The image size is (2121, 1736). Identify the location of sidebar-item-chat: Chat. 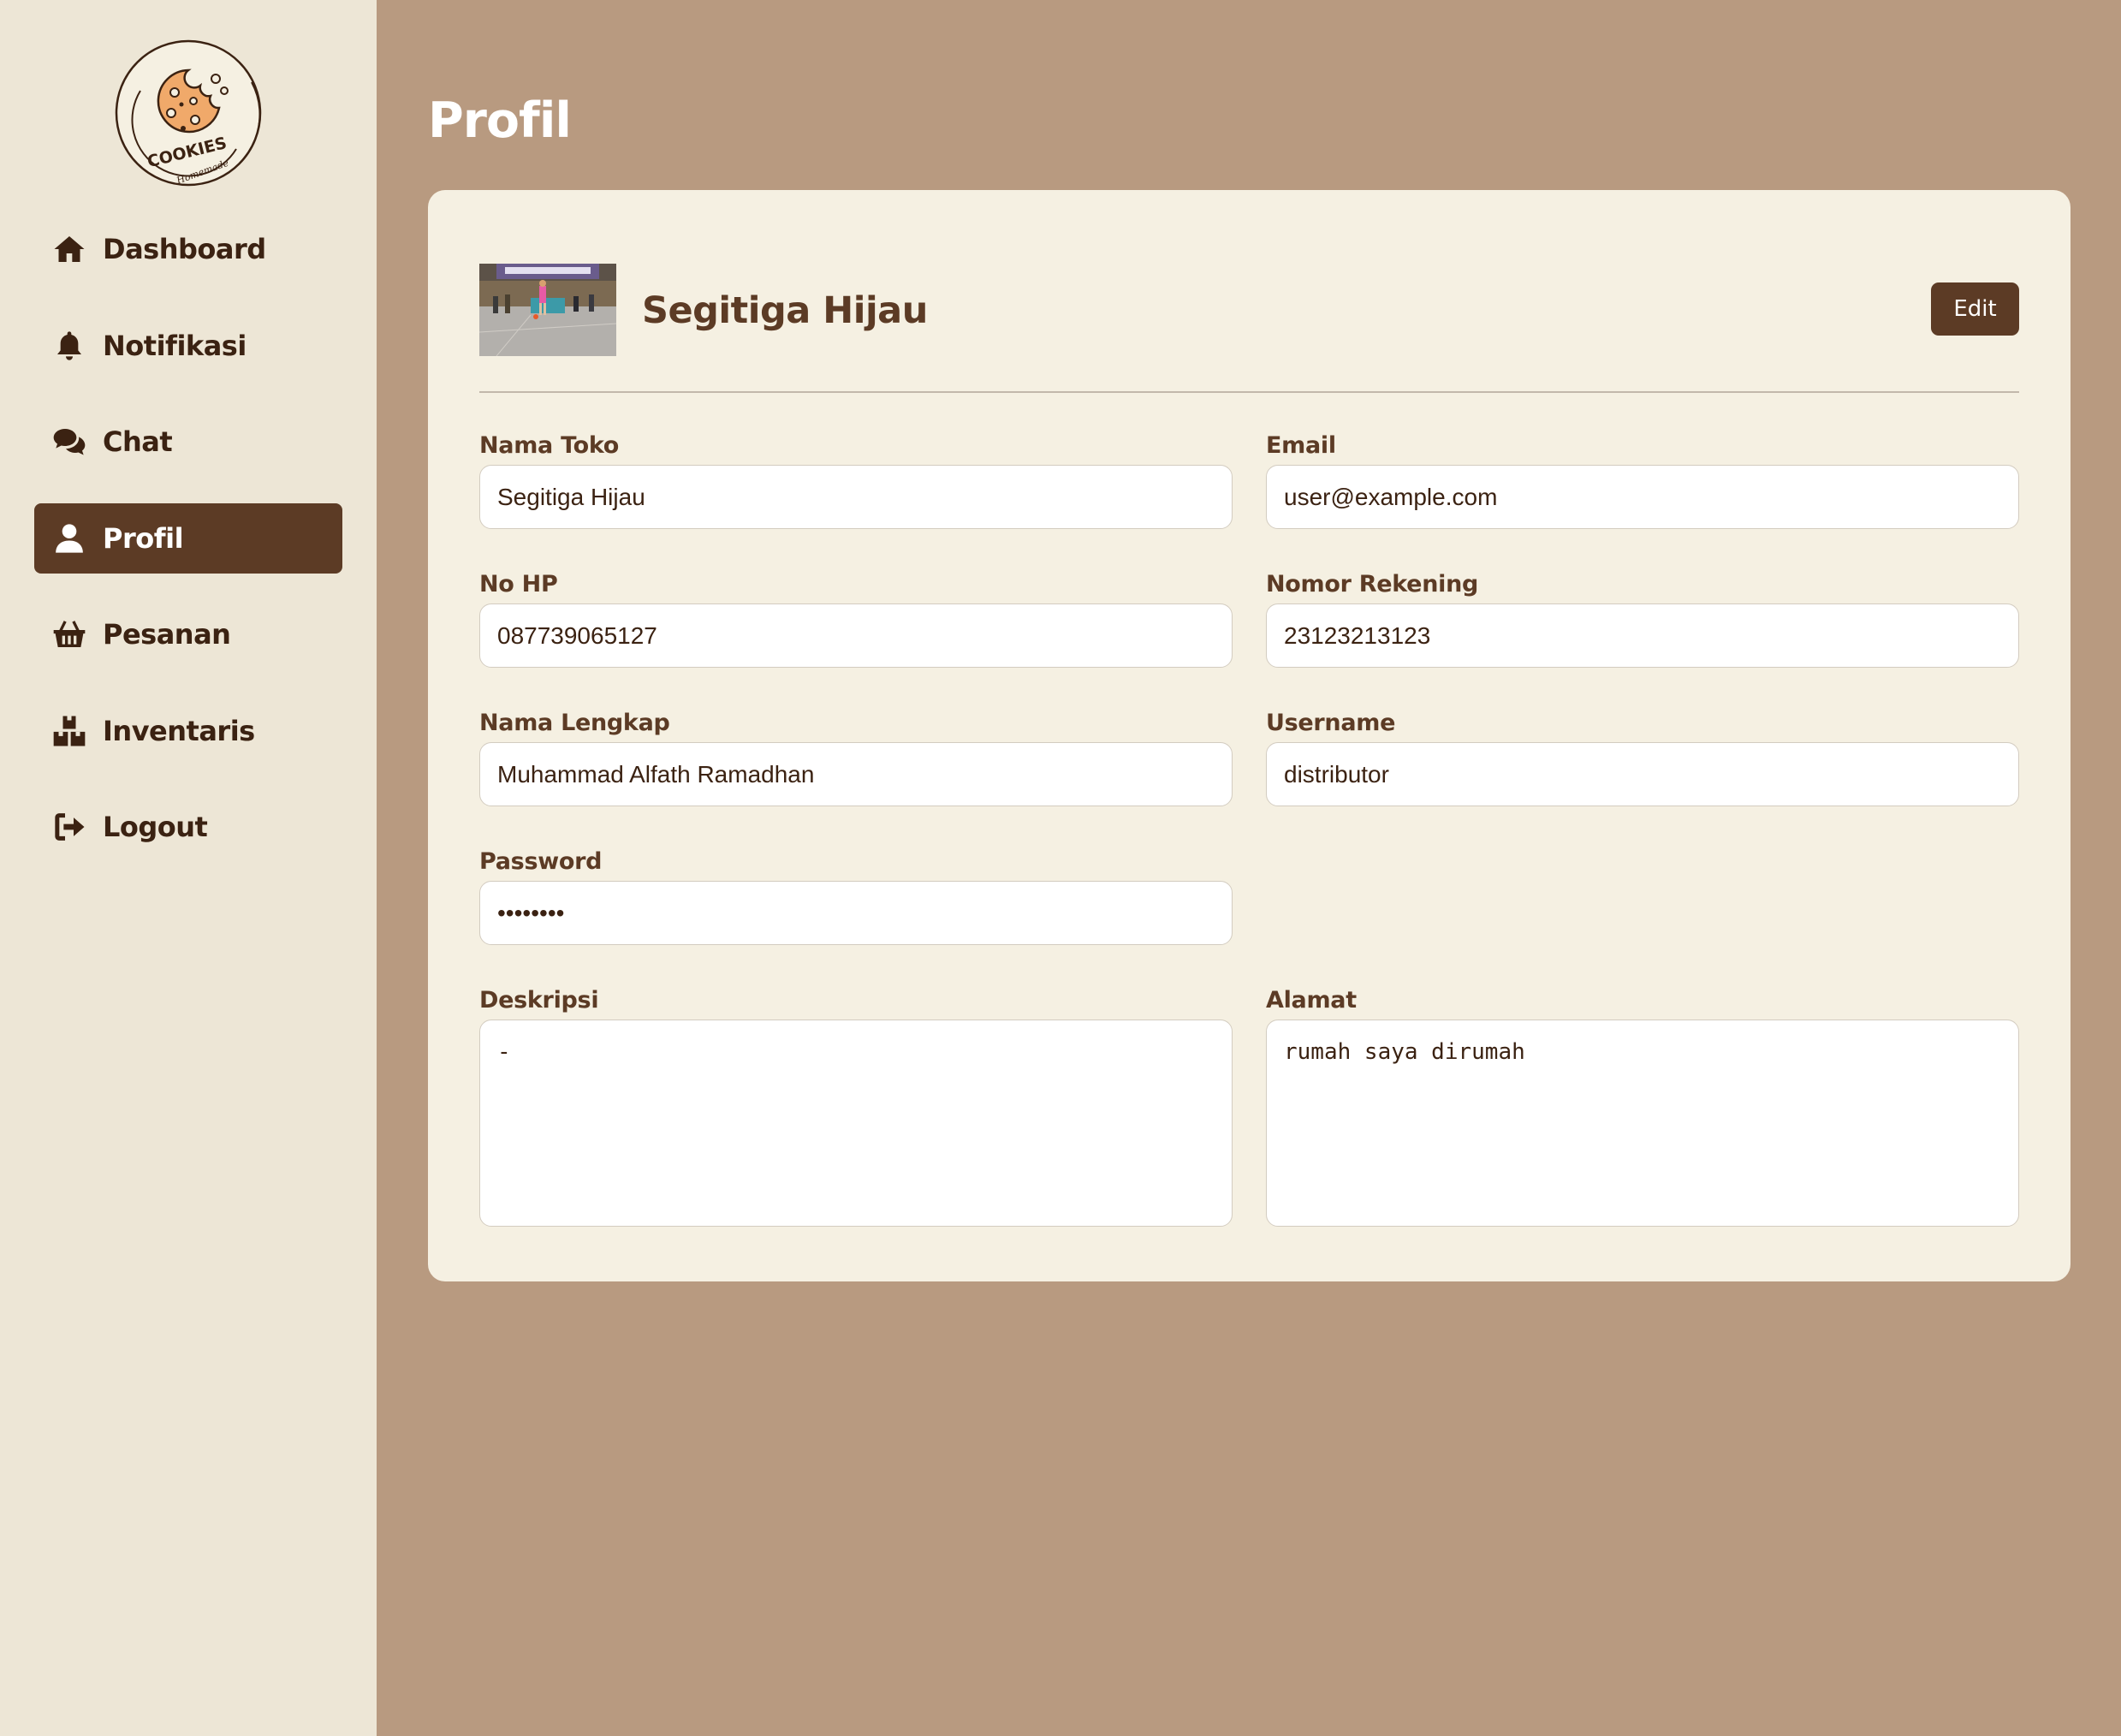
(188, 442).